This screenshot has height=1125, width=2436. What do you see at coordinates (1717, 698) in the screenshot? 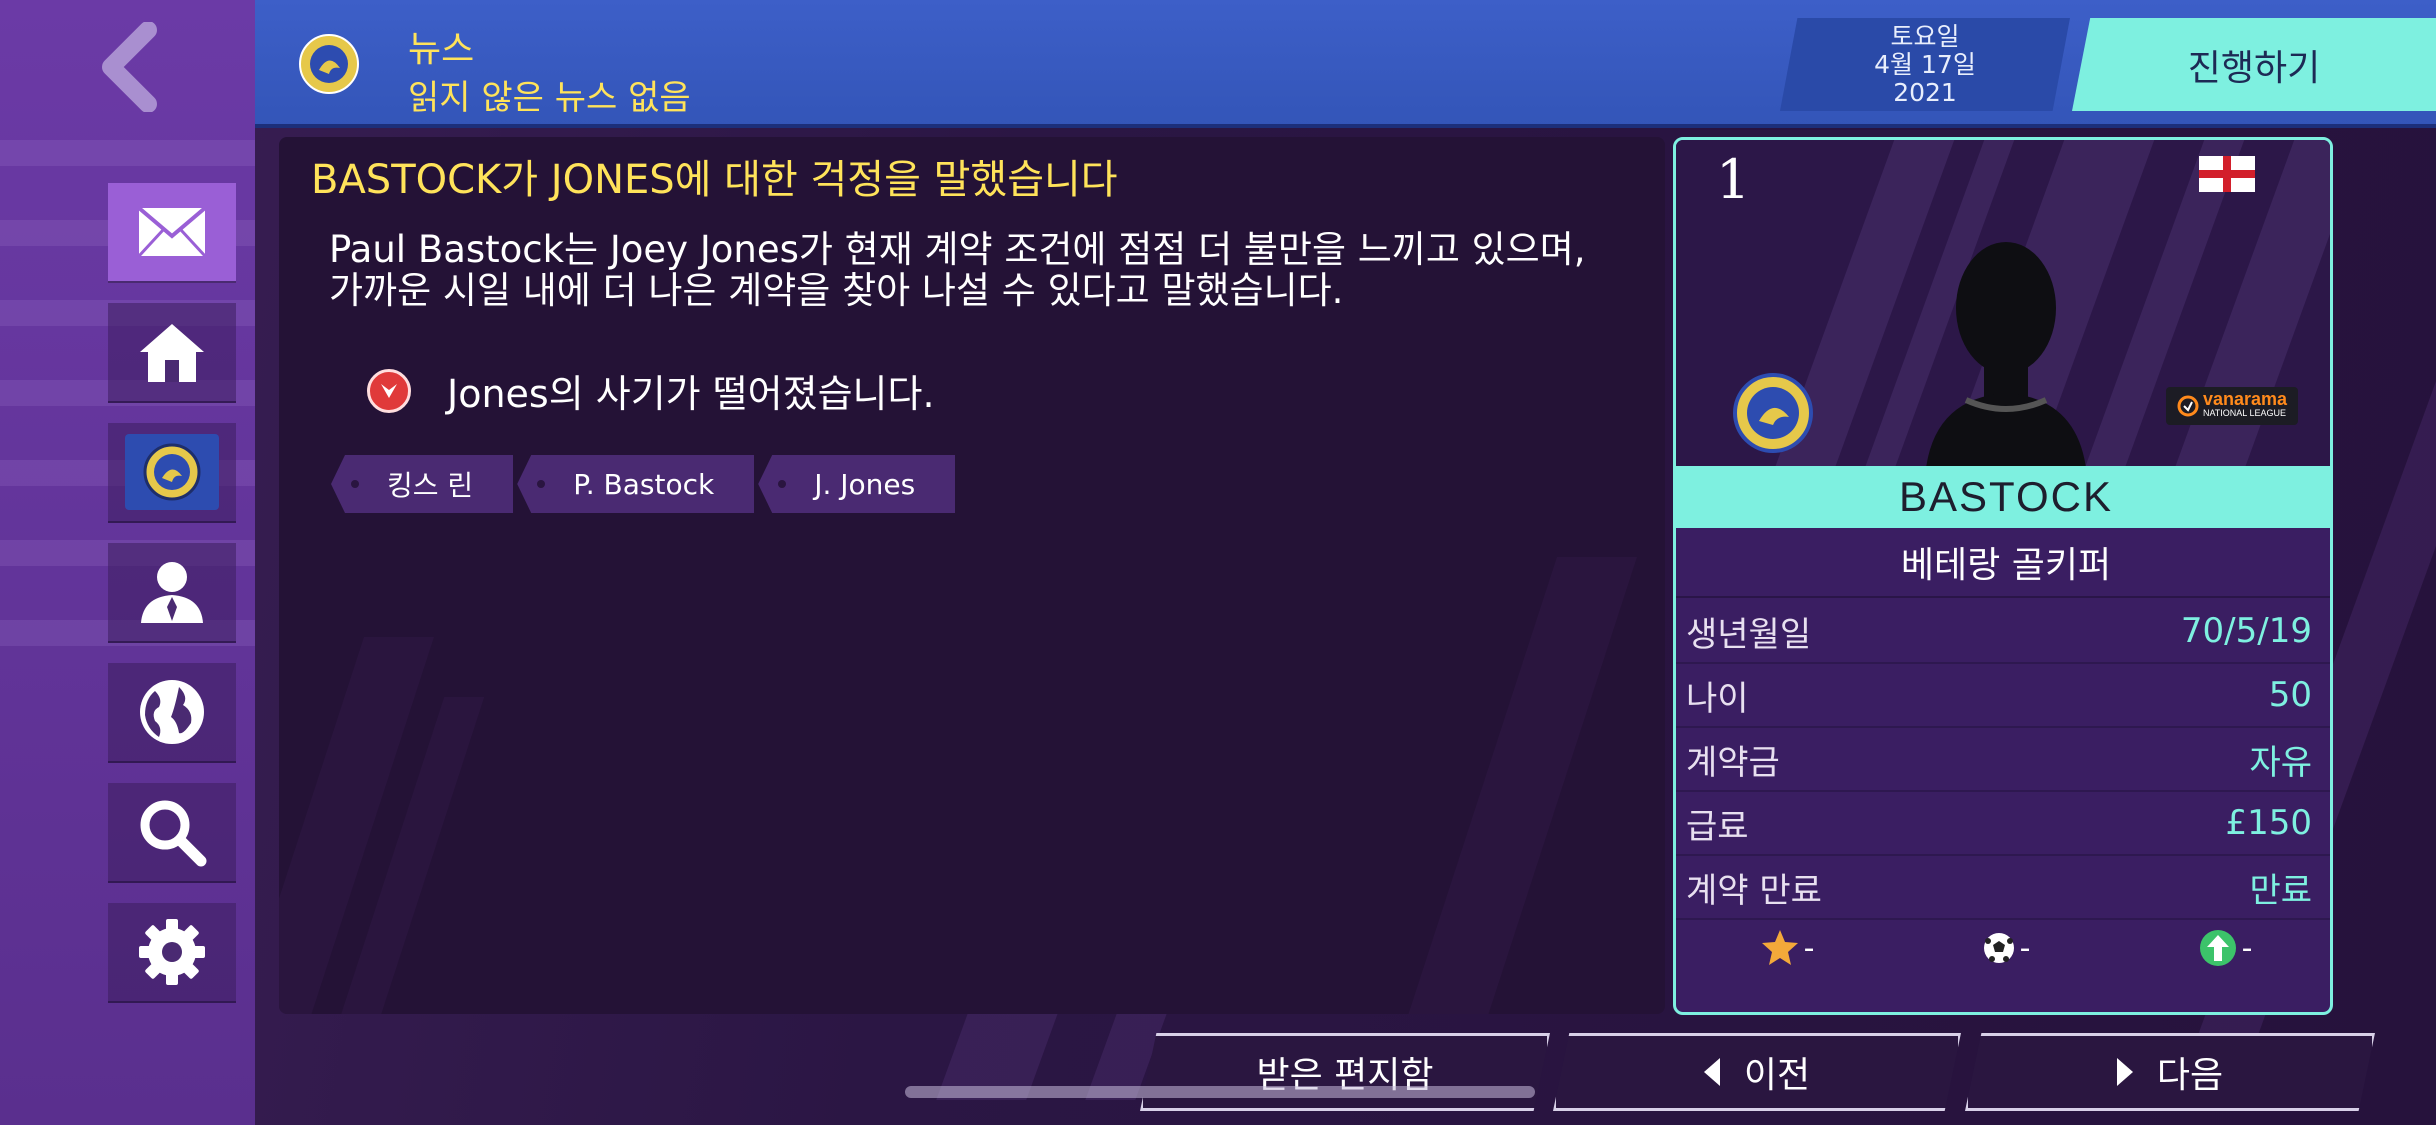
I see `stat-label: 나이` at bounding box center [1717, 698].